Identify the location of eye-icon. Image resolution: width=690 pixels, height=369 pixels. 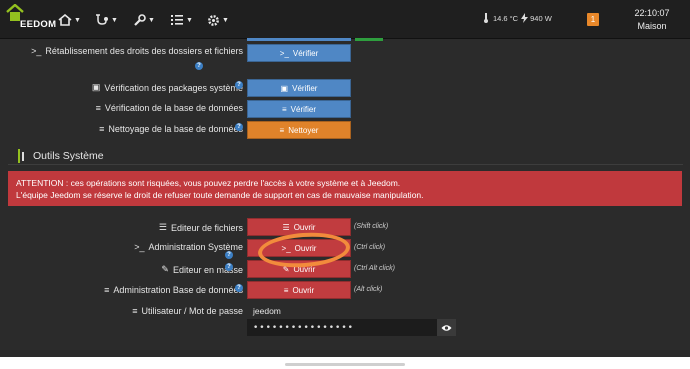
(446, 327).